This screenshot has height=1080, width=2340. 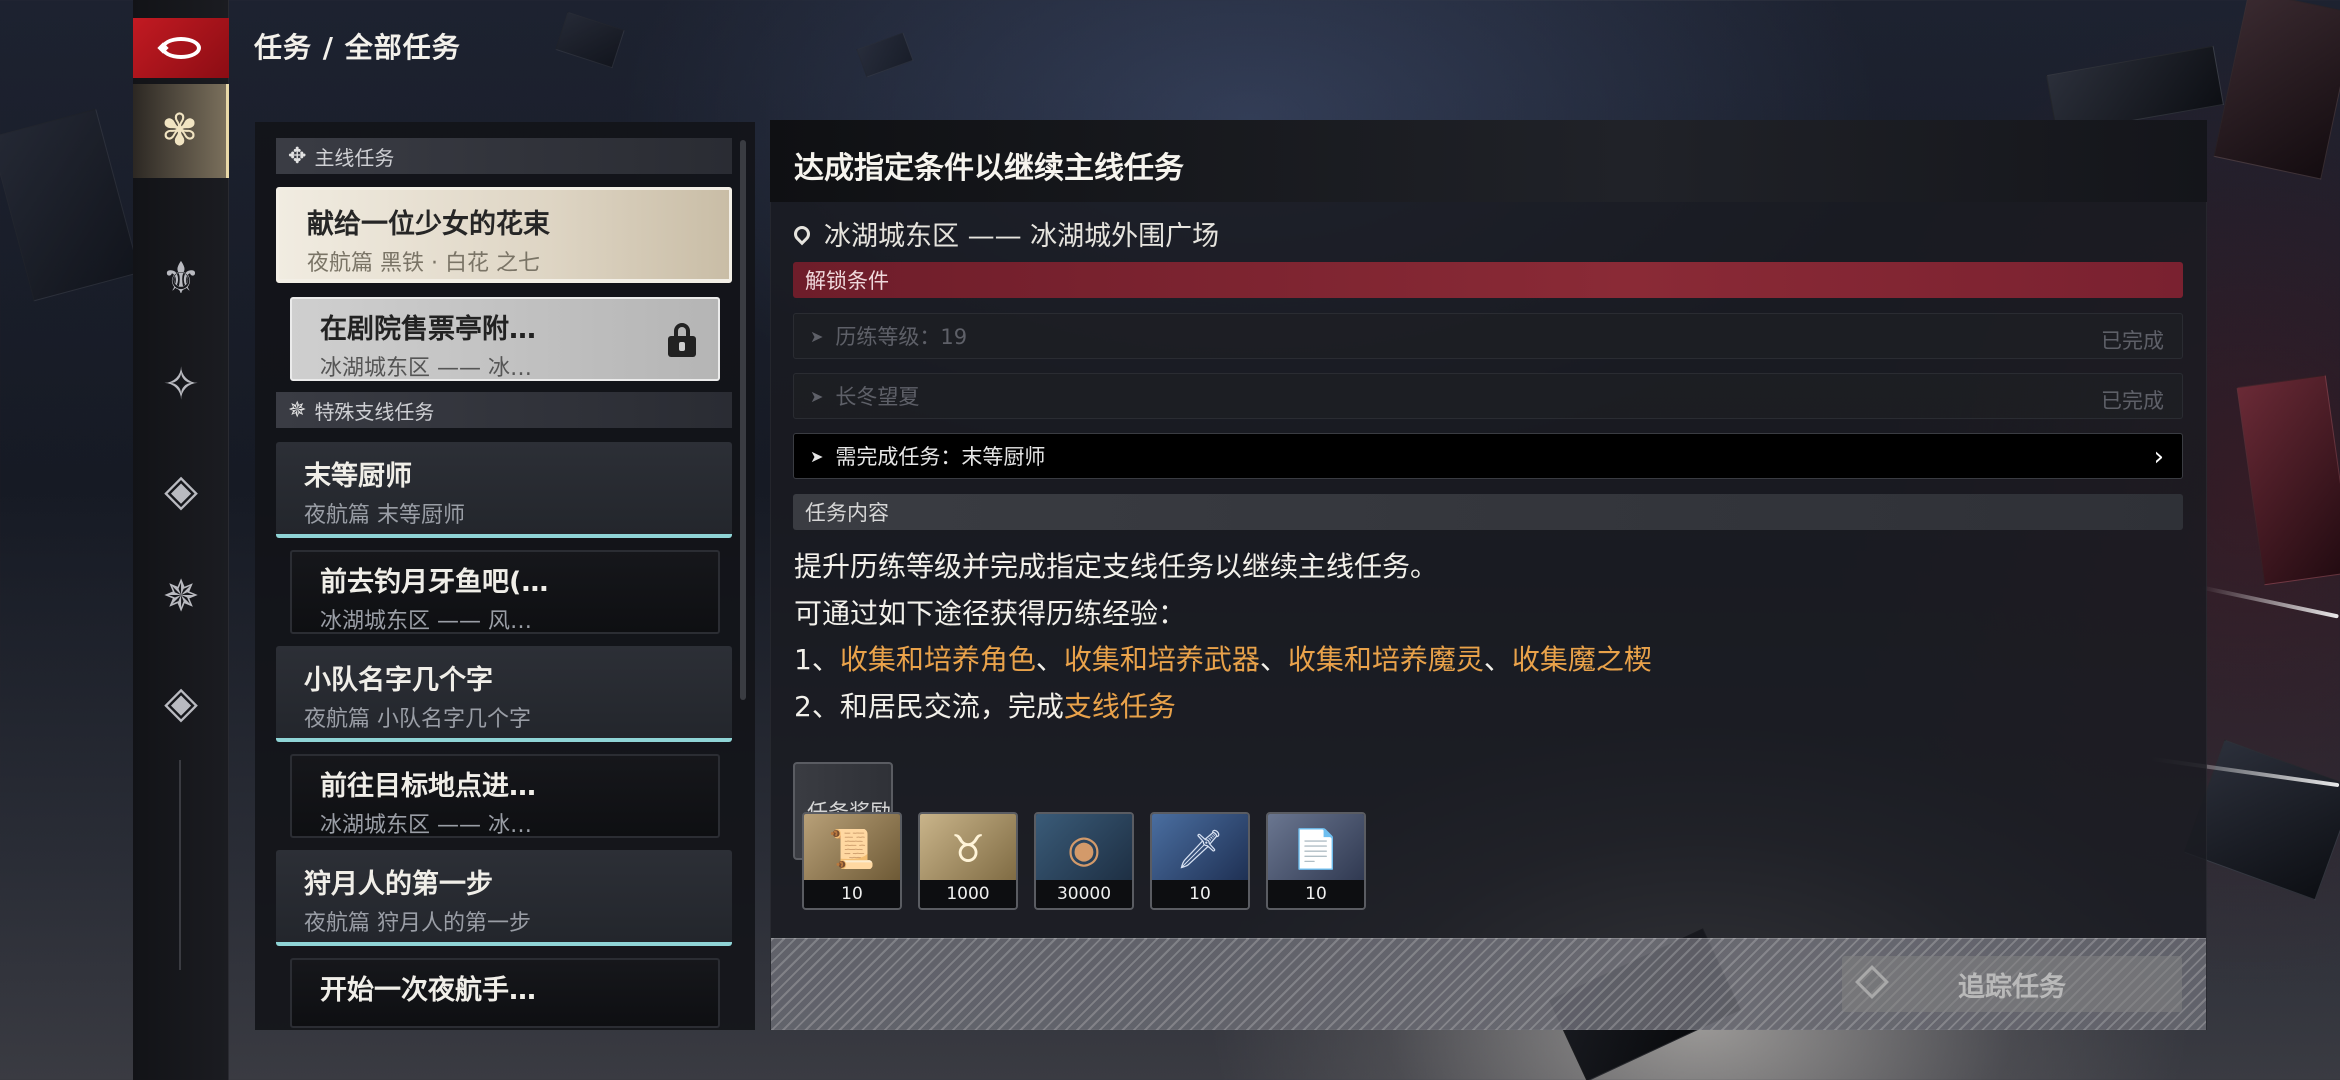 I want to click on link-collect-spirits: 收集和培养魔灵, so click(x=1386, y=659).